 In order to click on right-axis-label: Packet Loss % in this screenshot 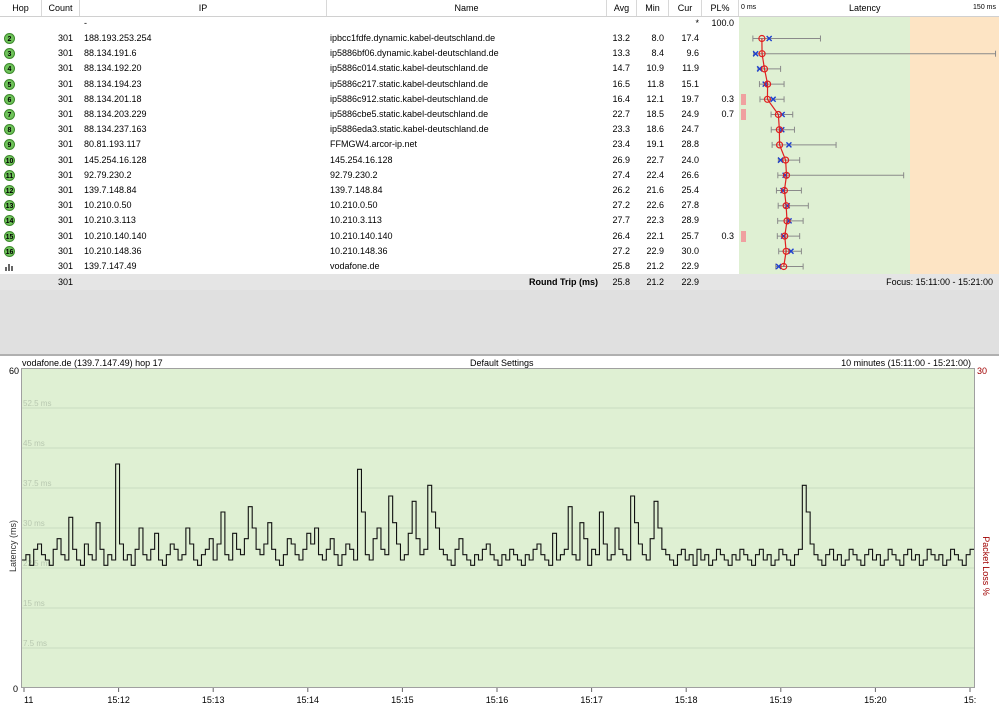, I will do `click(986, 566)`.